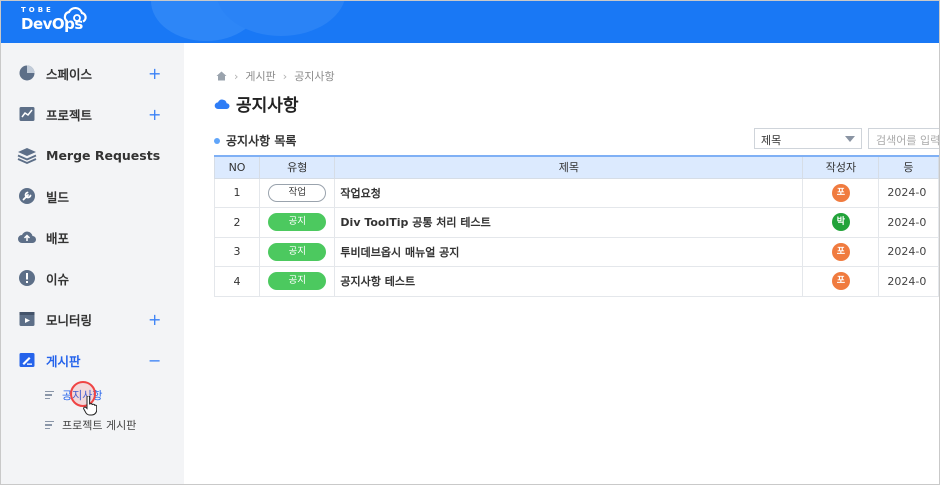 This screenshot has height=485, width=940. What do you see at coordinates (103, 155) in the screenshot?
I see `sidebar-item-label: Merge Requests` at bounding box center [103, 155].